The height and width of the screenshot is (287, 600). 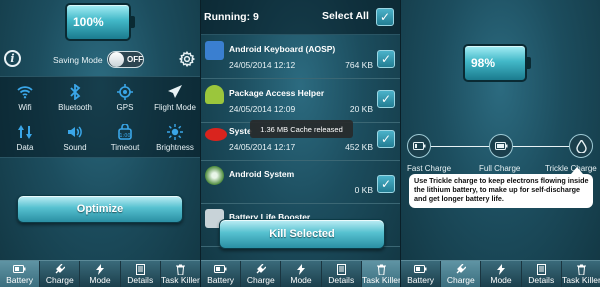 What do you see at coordinates (175, 147) in the screenshot?
I see `toggle-label: Brightness` at bounding box center [175, 147].